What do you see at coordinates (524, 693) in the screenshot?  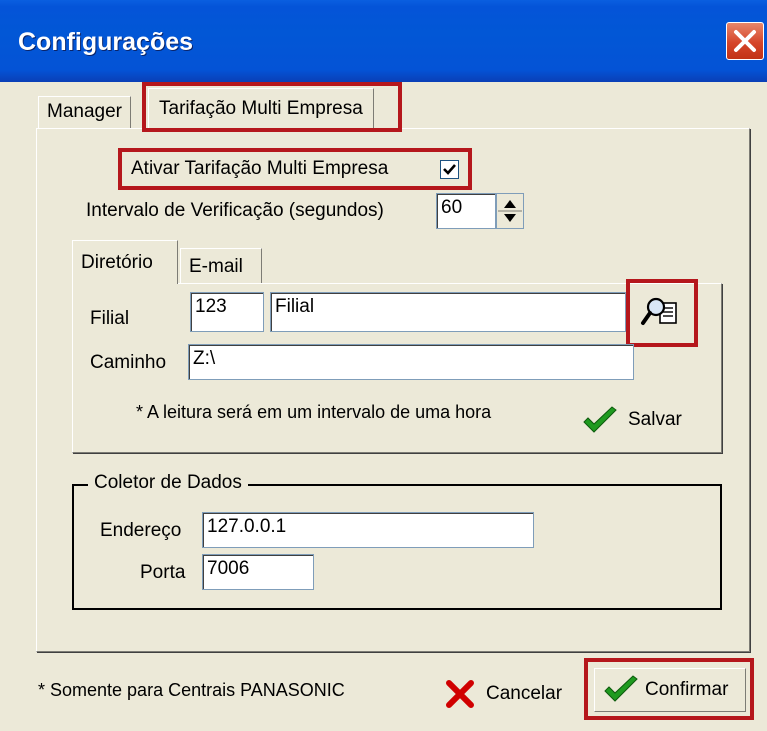 I see `cancel-label: Cancelar` at bounding box center [524, 693].